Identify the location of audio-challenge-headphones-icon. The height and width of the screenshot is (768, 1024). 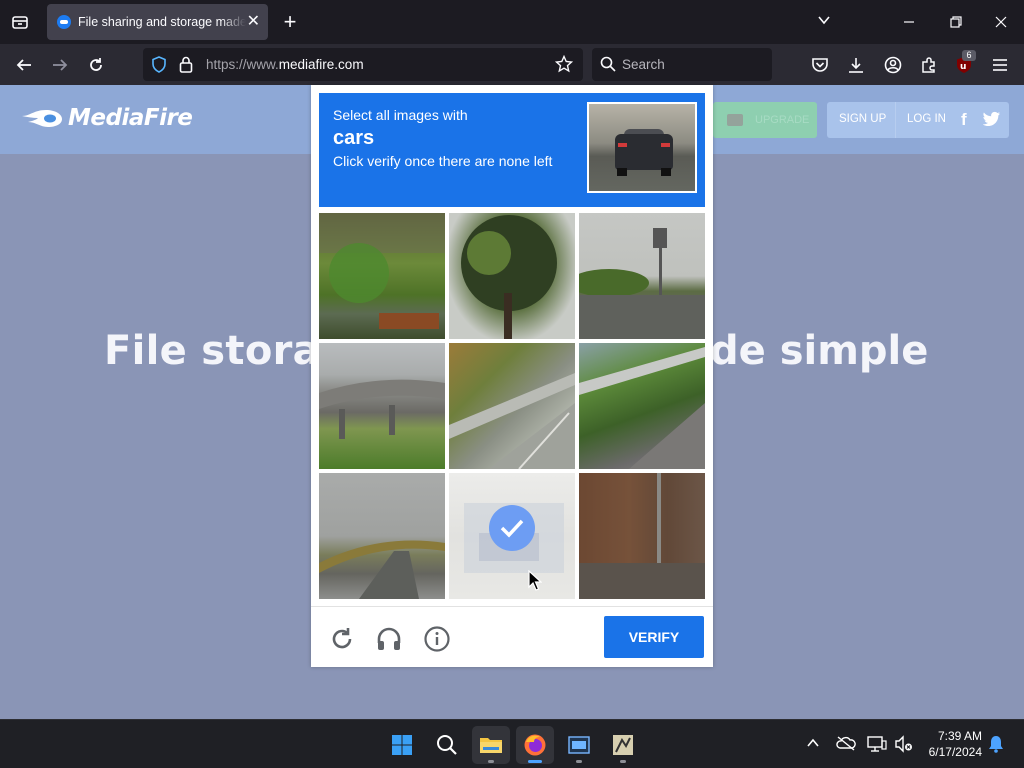
(389, 639).